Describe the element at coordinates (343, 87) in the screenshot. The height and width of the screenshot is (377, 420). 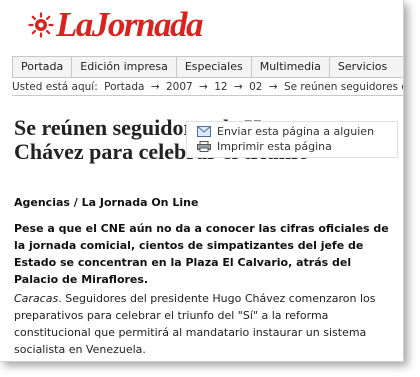
I see `breadcrumb-current: Se reúnen seguidores de` at that location.